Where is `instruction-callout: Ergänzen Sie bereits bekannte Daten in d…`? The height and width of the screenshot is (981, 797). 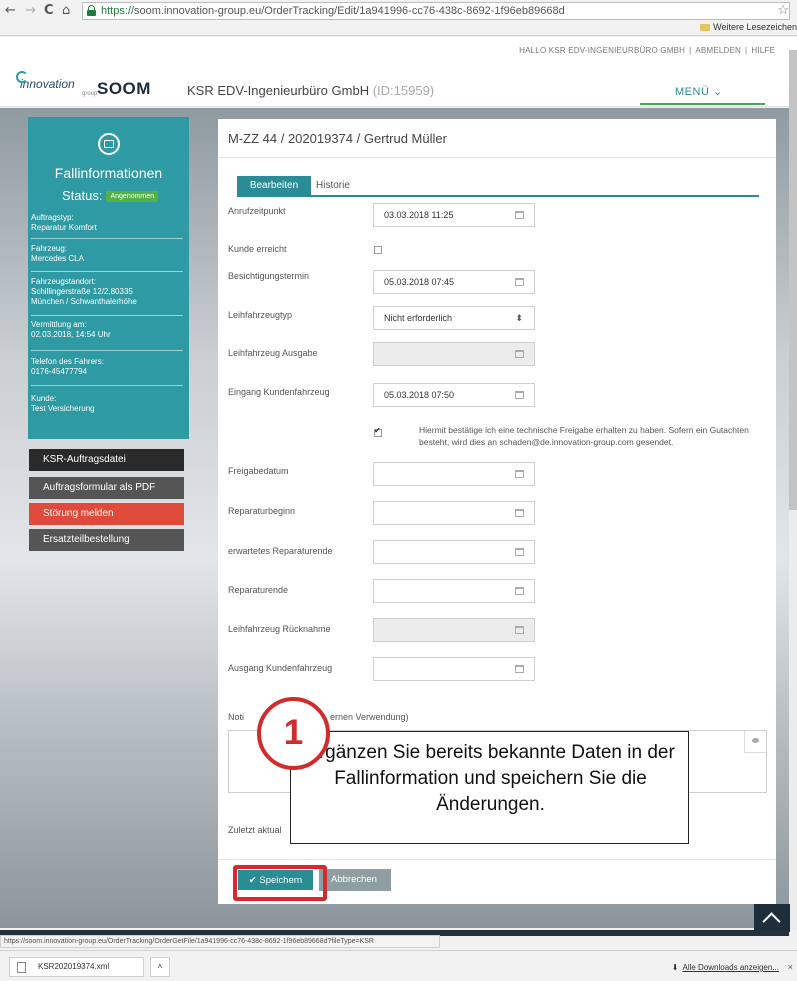
instruction-callout: Ergänzen Sie bereits bekannte Daten in d… is located at coordinates (489, 787).